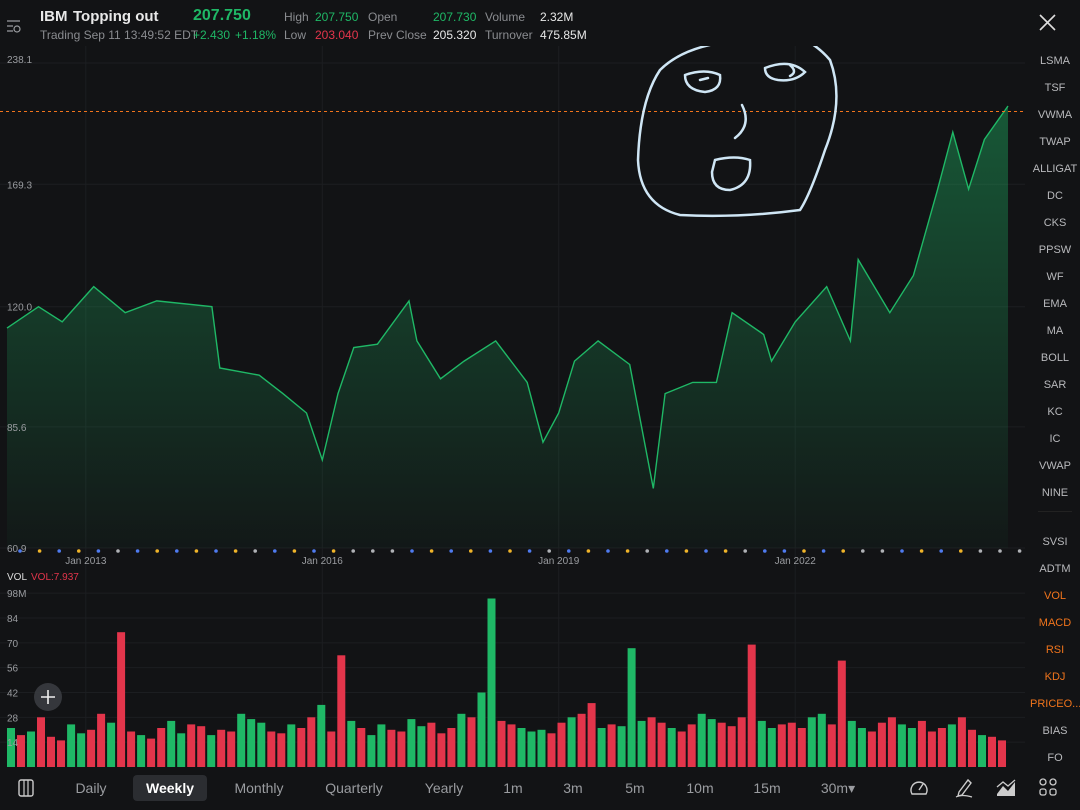 This screenshot has height=810, width=1080. Describe the element at coordinates (1055, 358) in the screenshot. I see `indicator-boll: BOLL` at that location.